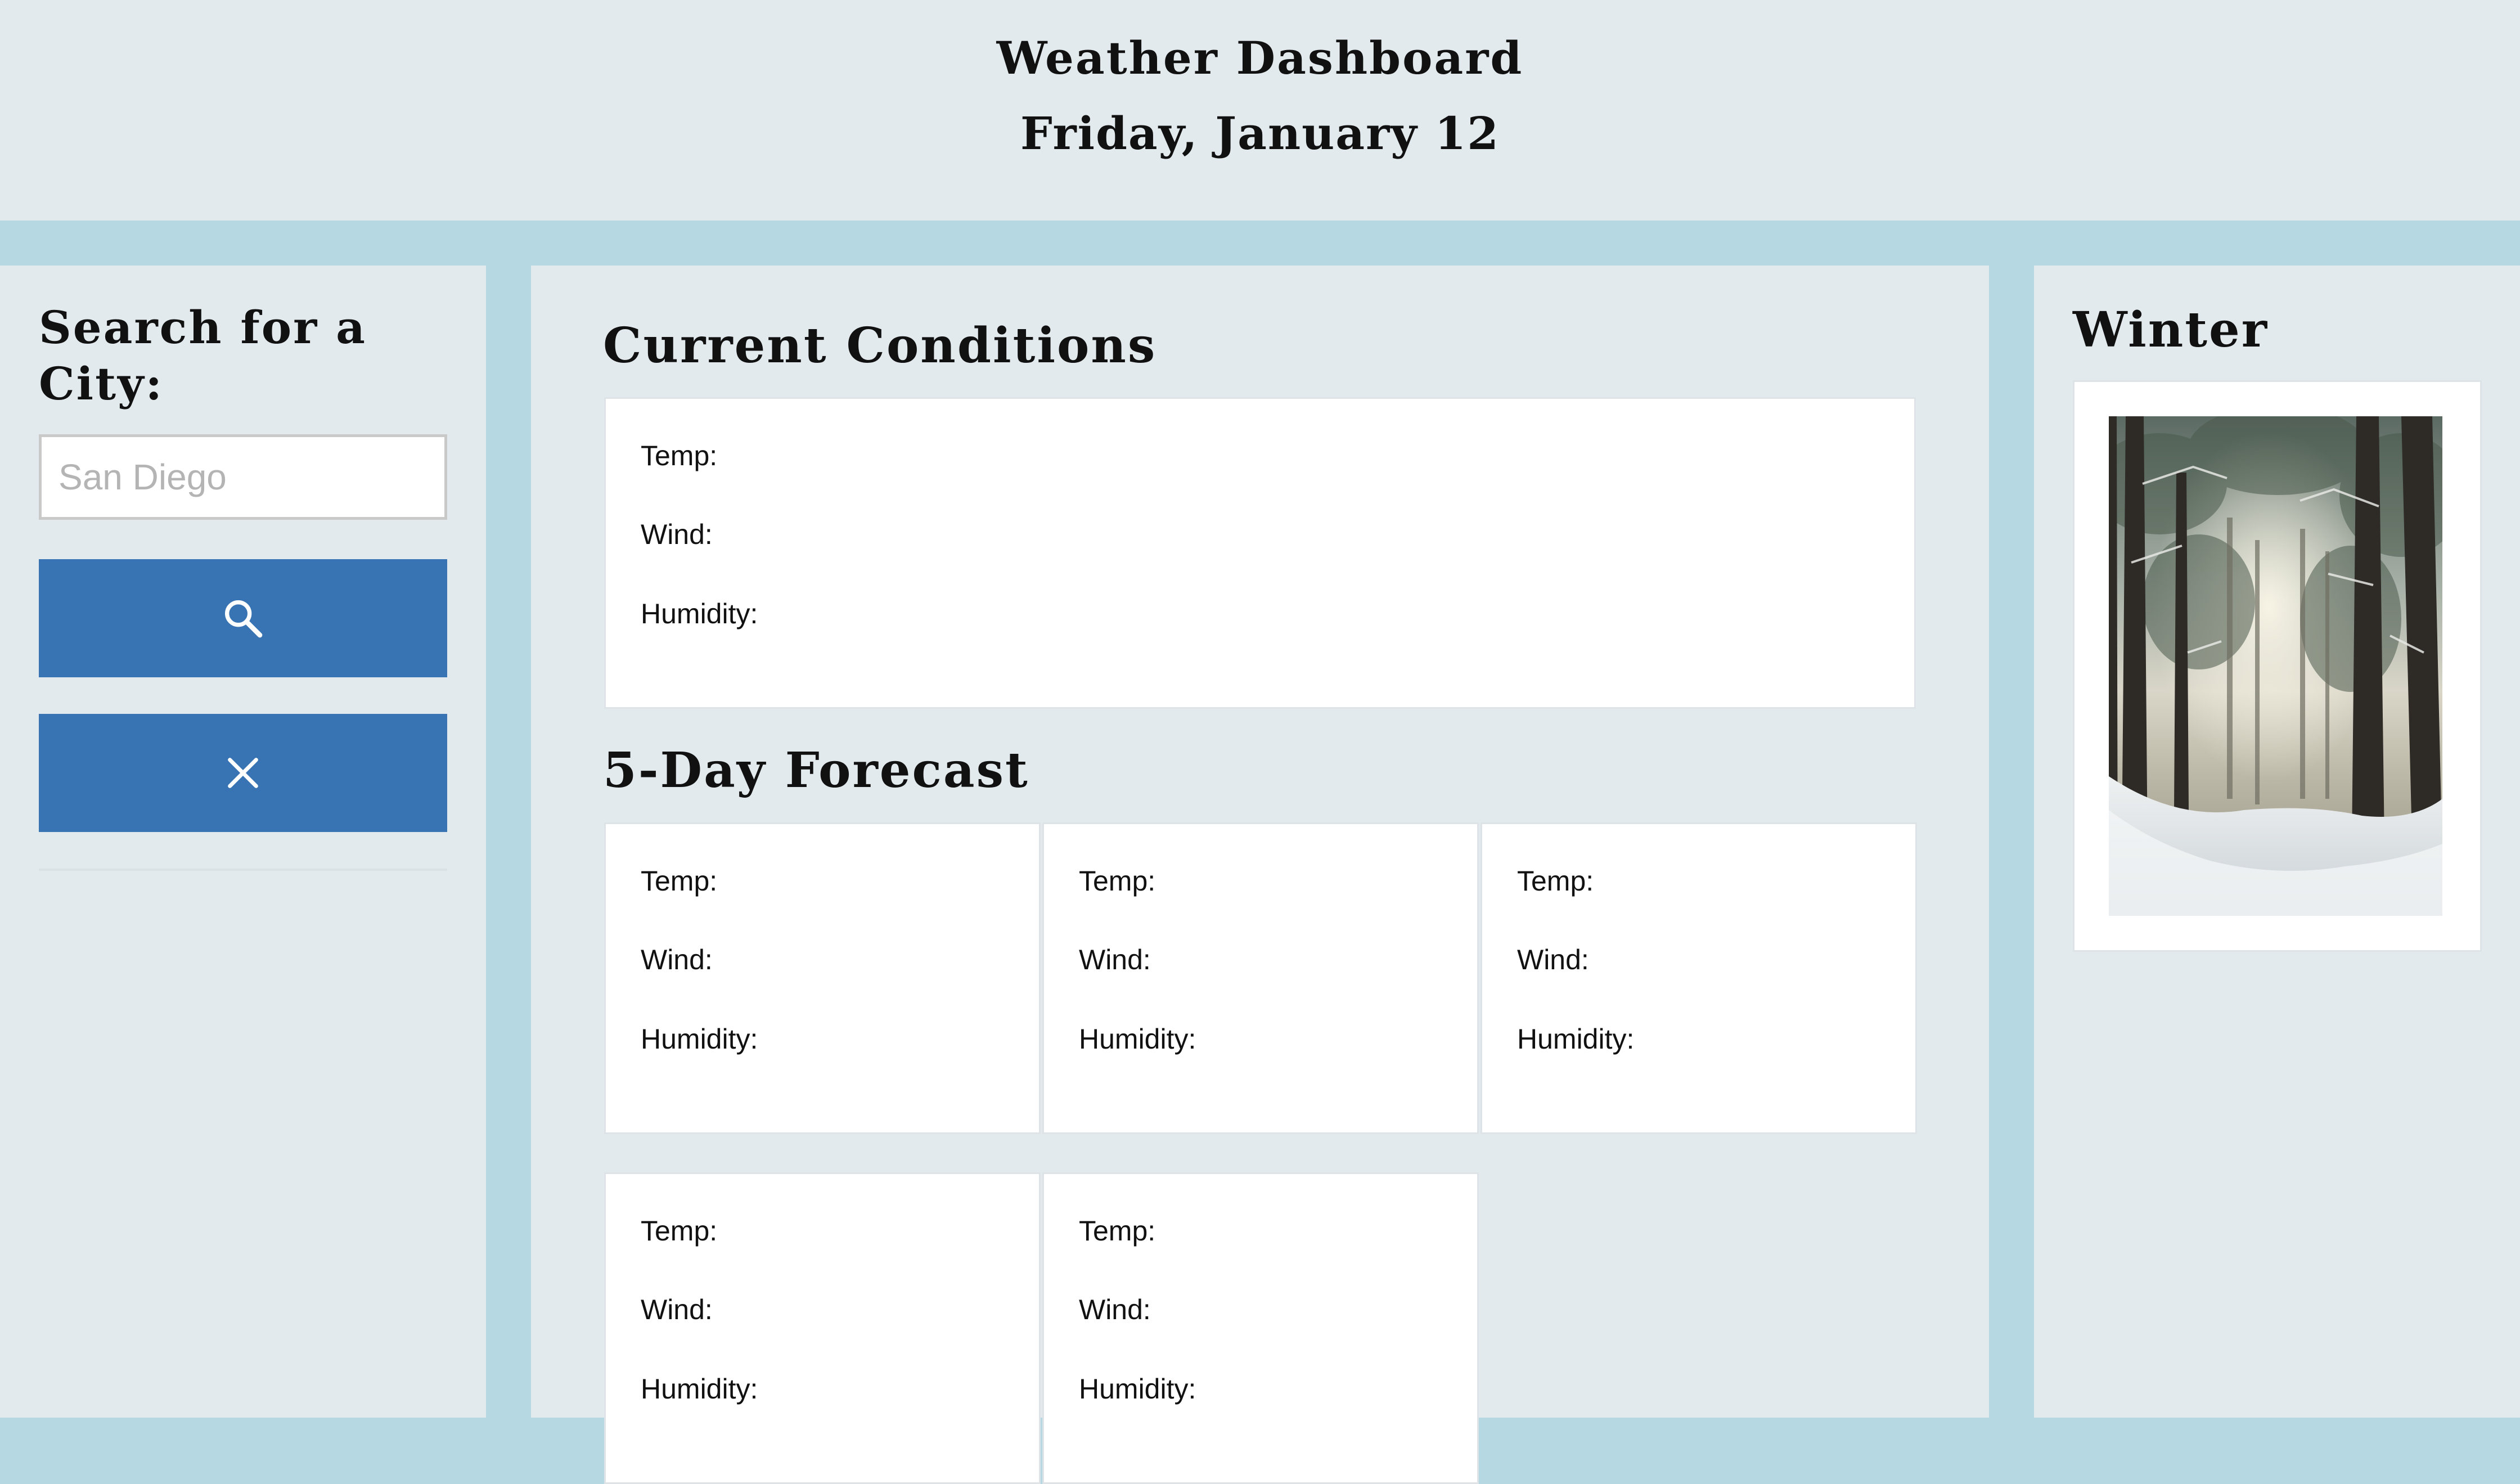 The height and width of the screenshot is (1484, 2520). I want to click on city-search-input, so click(243, 477).